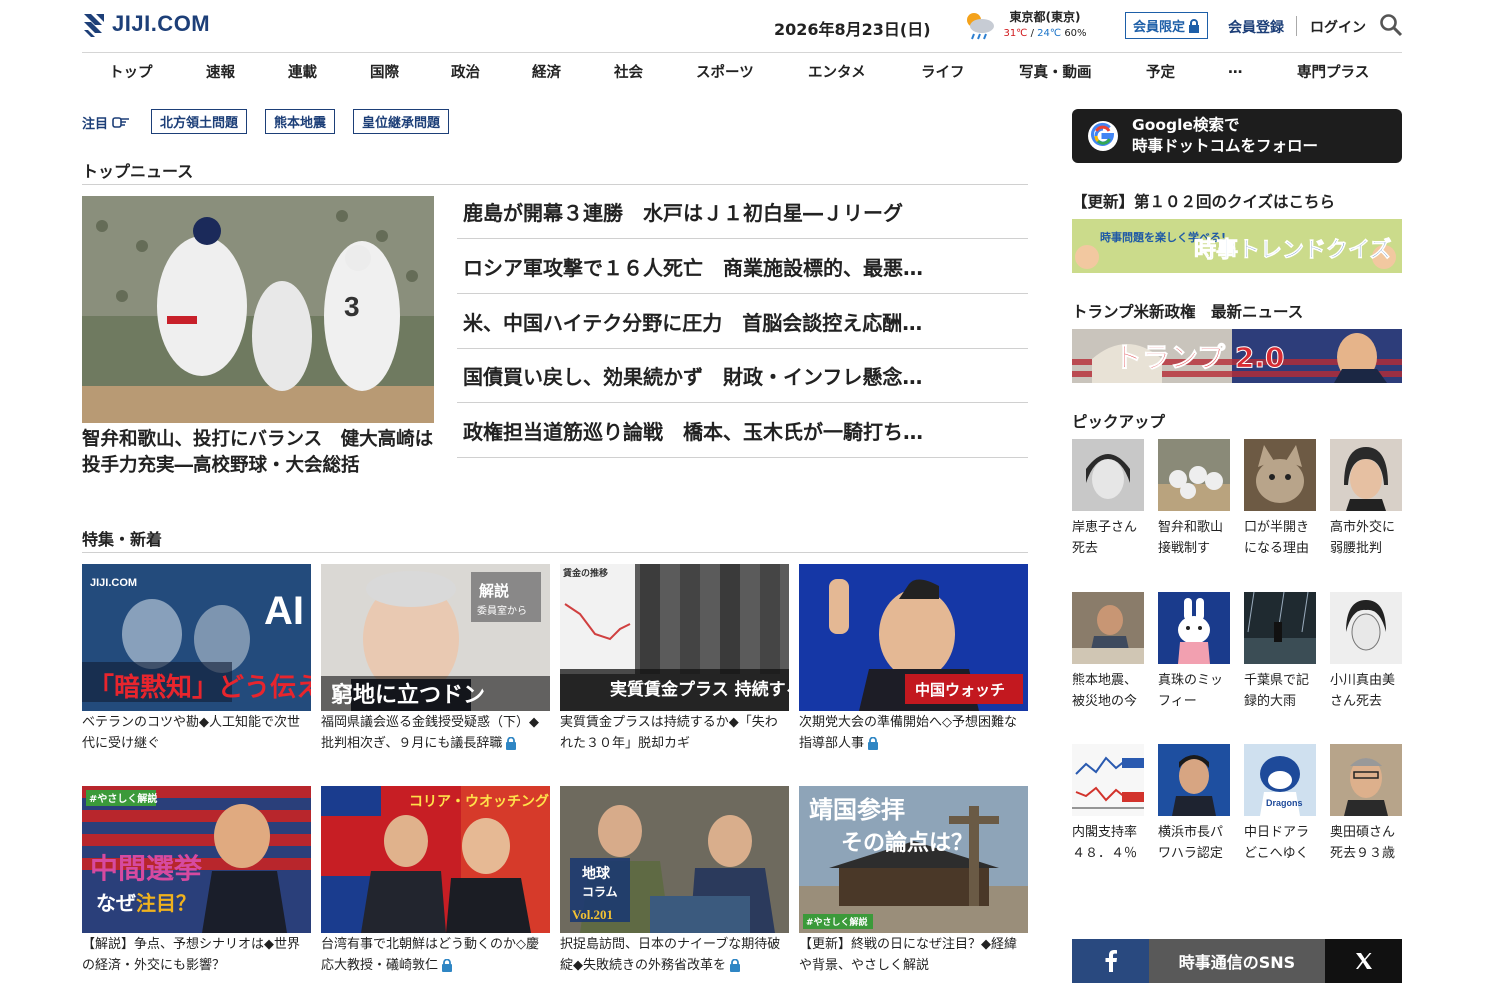 The image size is (1485, 990). Describe the element at coordinates (1105, 843) in the screenshot. I see `pickup-caption: 内閣支持率４８．４％` at that location.